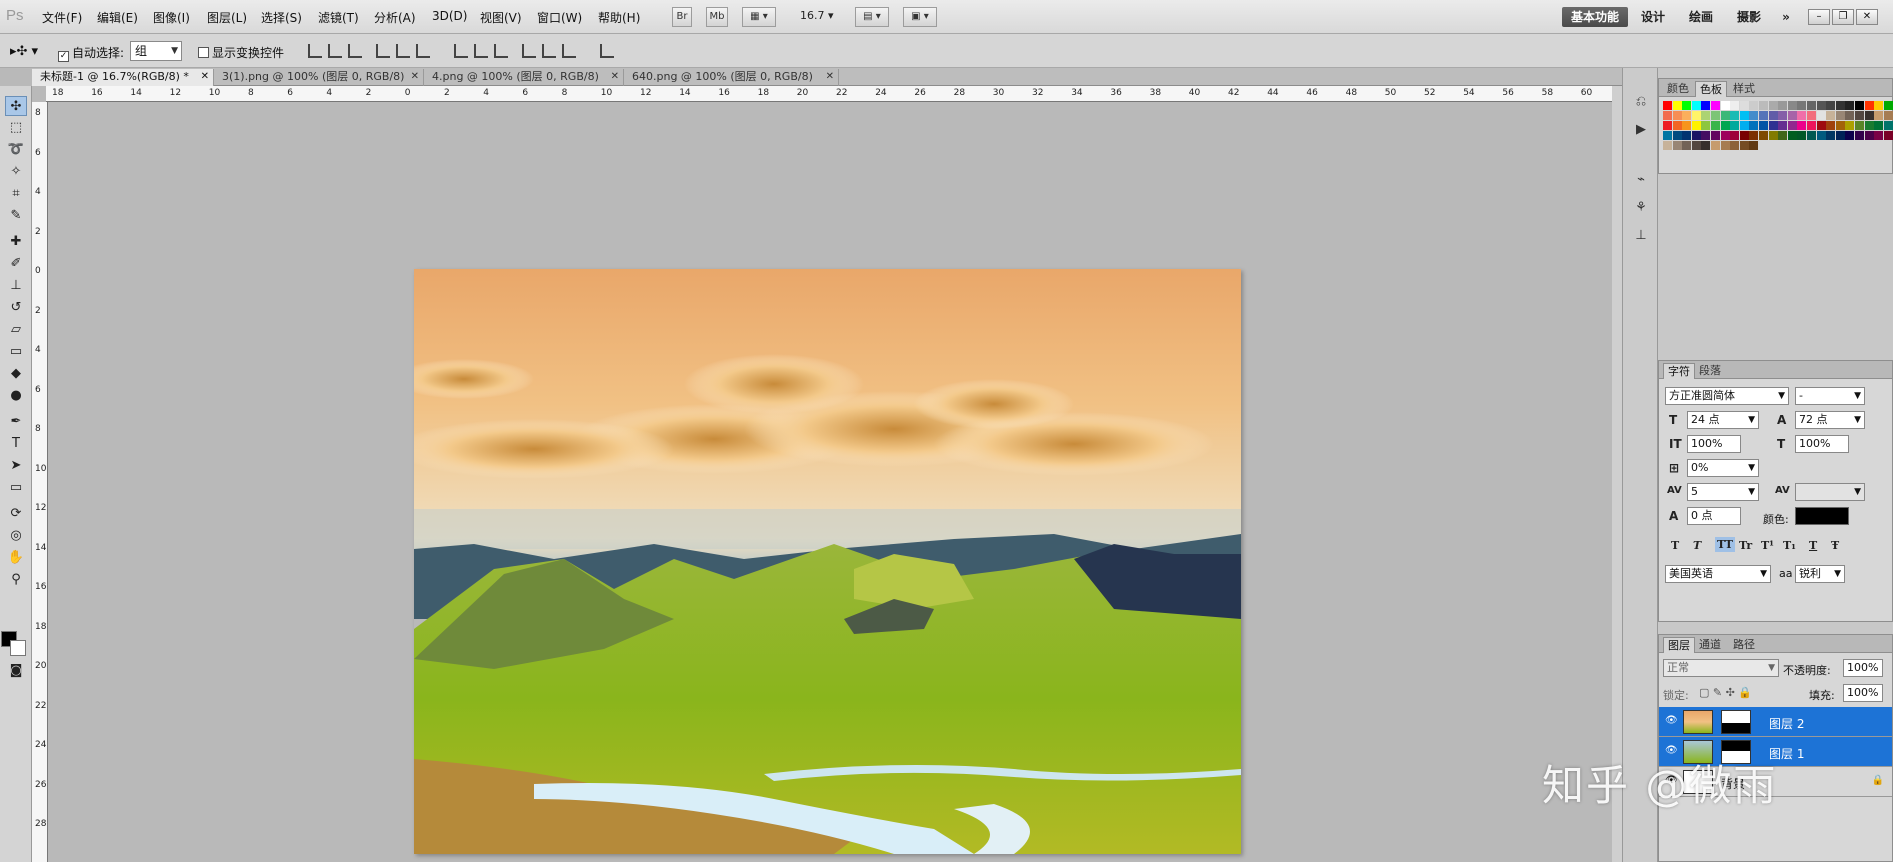 The image size is (1893, 862). I want to click on move-tool-preset-icon: ▸✣ ▾, so click(24, 51).